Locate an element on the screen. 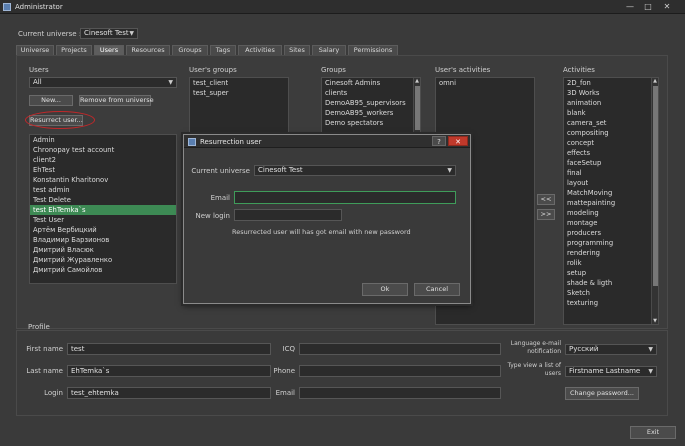 This screenshot has width=685, height=446. firstname-field: test is located at coordinates (169, 349).